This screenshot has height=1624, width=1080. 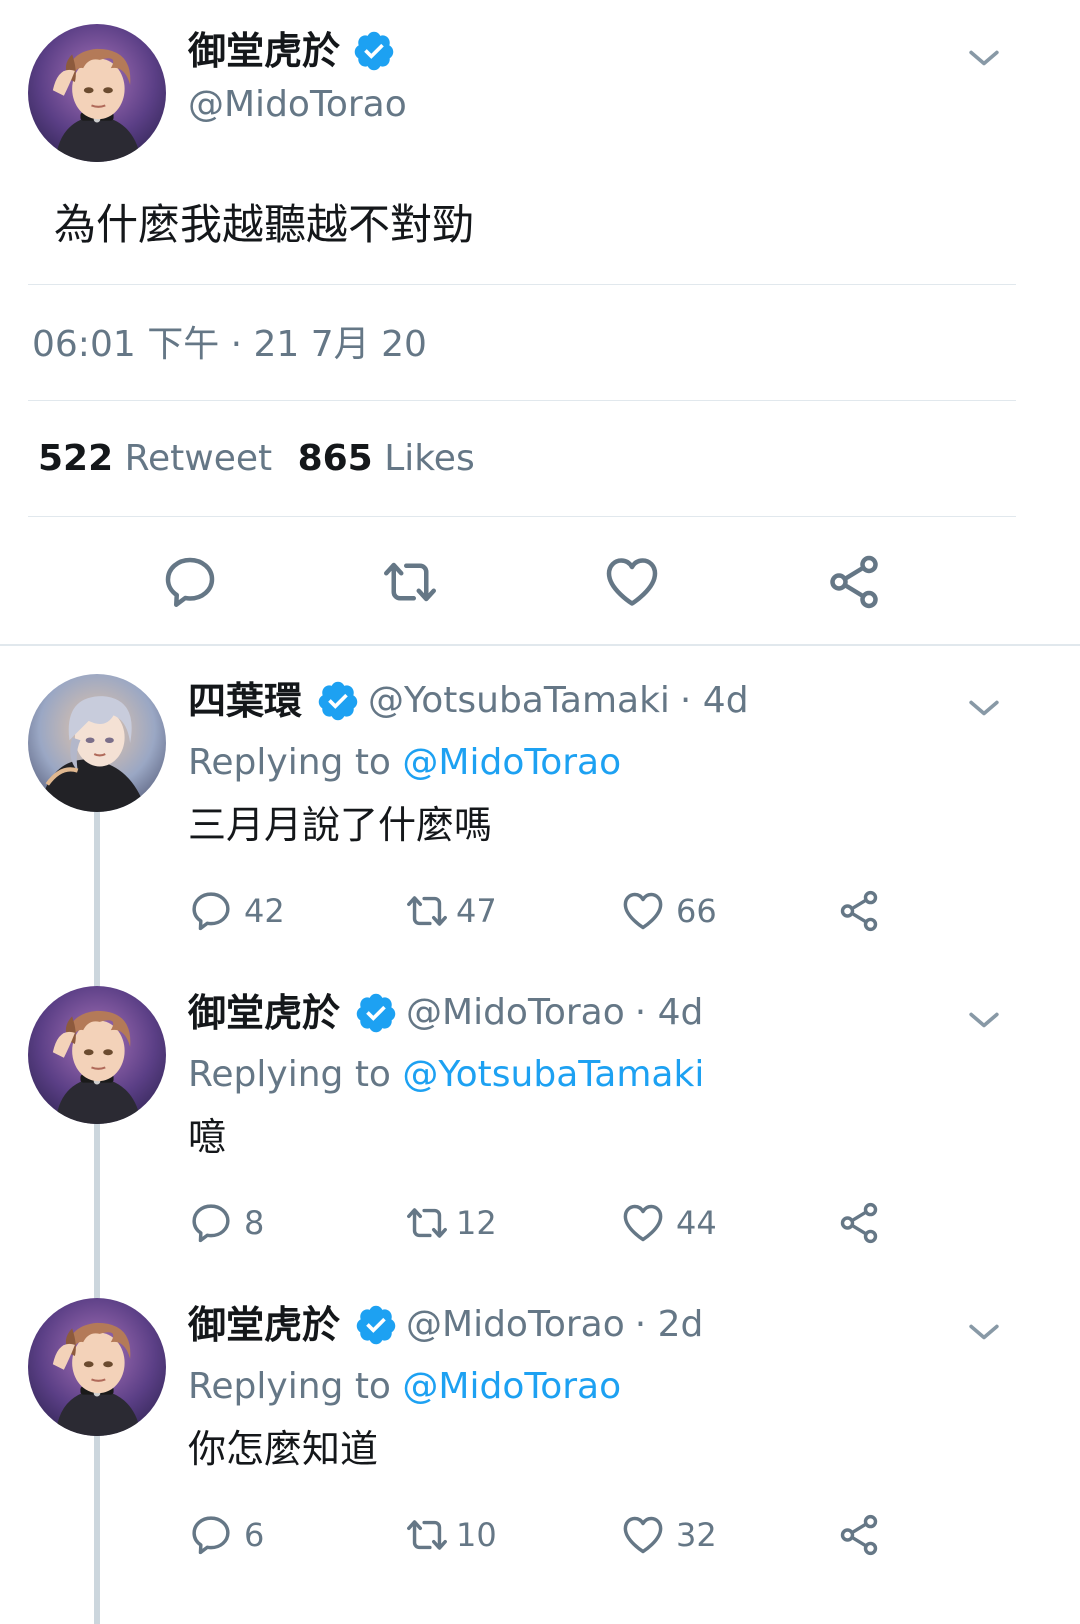 I want to click on reply-count: 8, so click(x=254, y=1223).